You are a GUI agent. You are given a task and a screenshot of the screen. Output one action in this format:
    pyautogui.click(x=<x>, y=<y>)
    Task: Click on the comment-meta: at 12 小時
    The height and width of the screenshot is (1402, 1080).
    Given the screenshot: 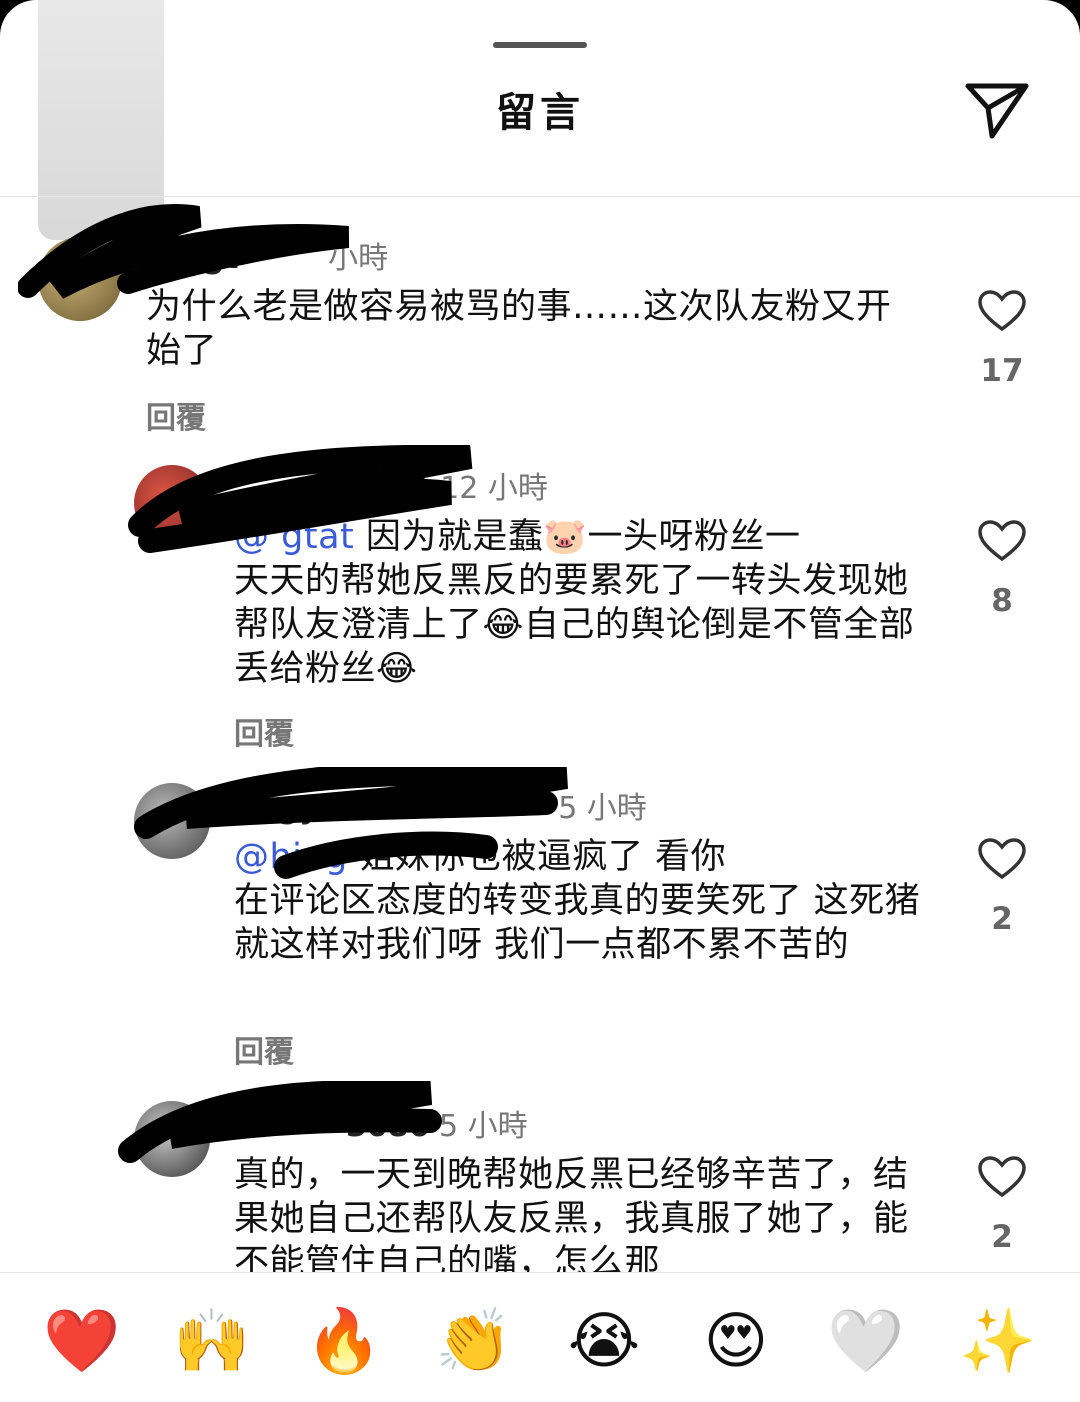 What is the action you would take?
    pyautogui.click(x=392, y=485)
    